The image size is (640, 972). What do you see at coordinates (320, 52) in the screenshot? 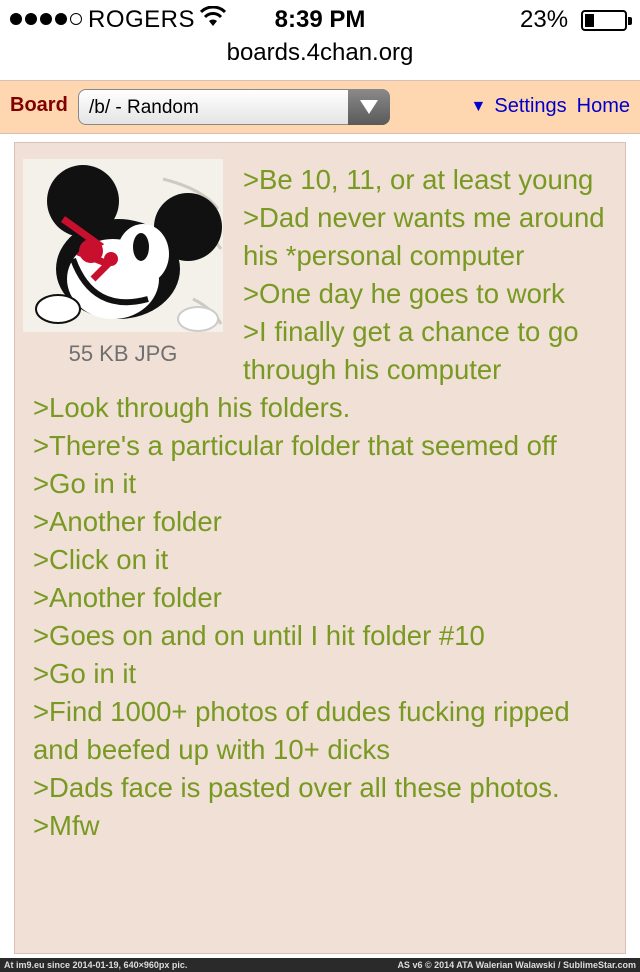
I see `url-text: boards.4chan.org` at bounding box center [320, 52].